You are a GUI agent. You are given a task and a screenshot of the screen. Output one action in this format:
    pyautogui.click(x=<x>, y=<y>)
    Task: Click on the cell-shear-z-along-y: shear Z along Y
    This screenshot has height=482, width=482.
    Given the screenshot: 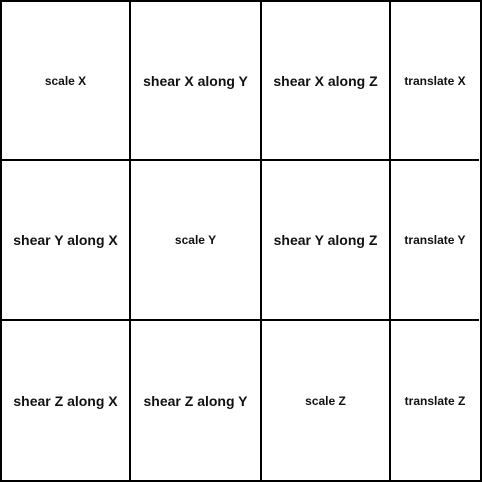 What is the action you would take?
    pyautogui.click(x=196, y=400)
    